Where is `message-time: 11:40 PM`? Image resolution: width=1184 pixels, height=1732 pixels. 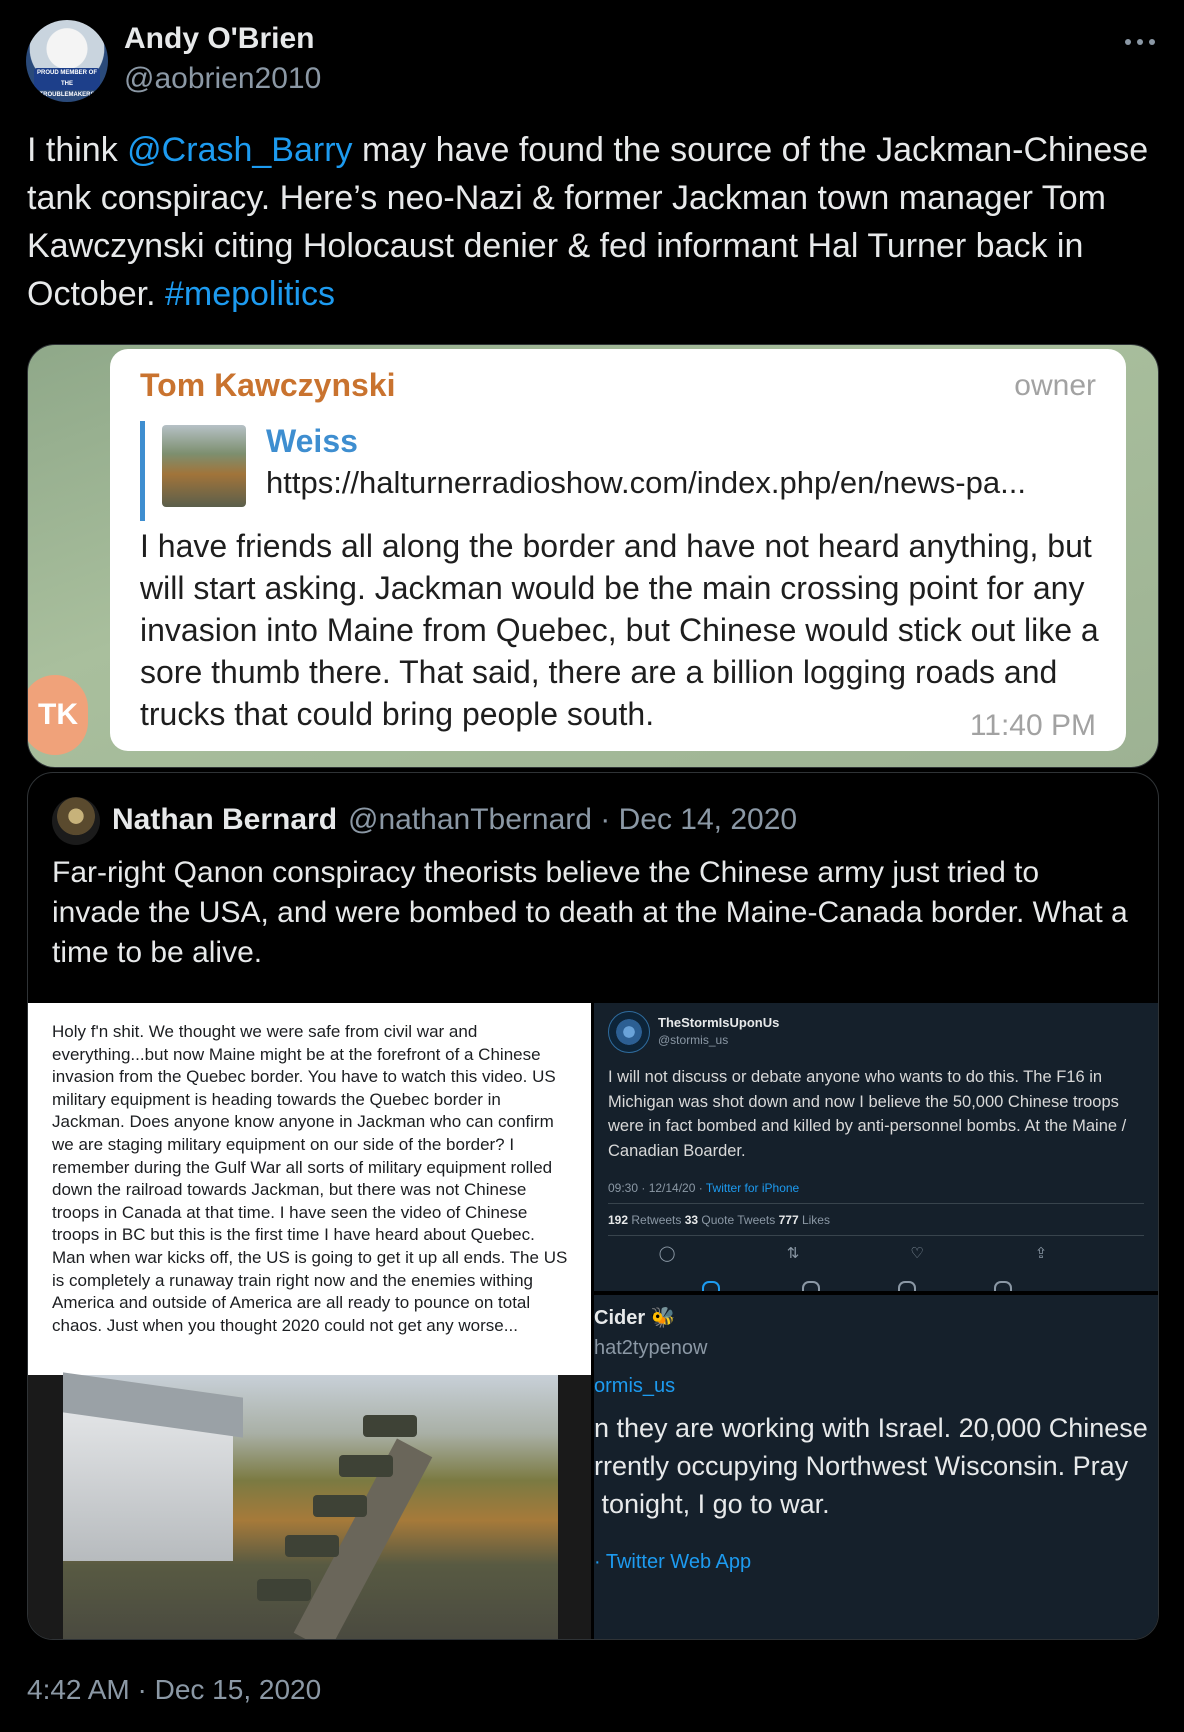 message-time: 11:40 PM is located at coordinates (1032, 725).